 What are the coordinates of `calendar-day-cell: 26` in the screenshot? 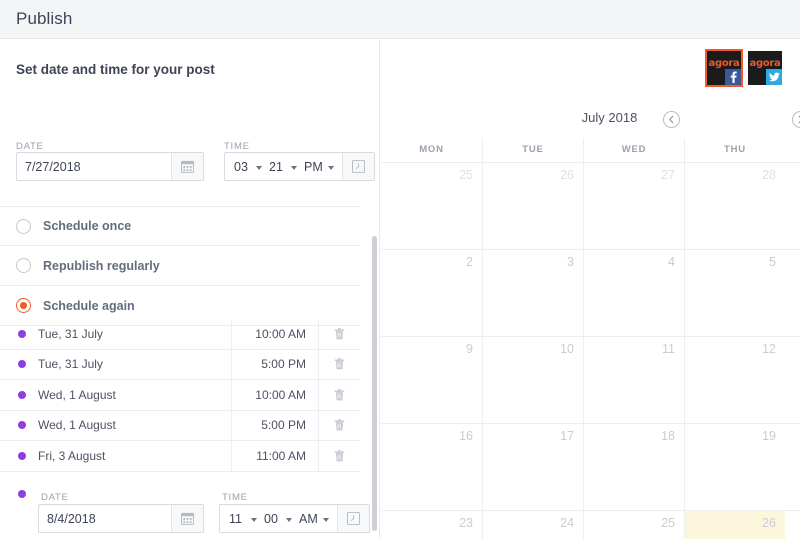 It's located at (532, 206).